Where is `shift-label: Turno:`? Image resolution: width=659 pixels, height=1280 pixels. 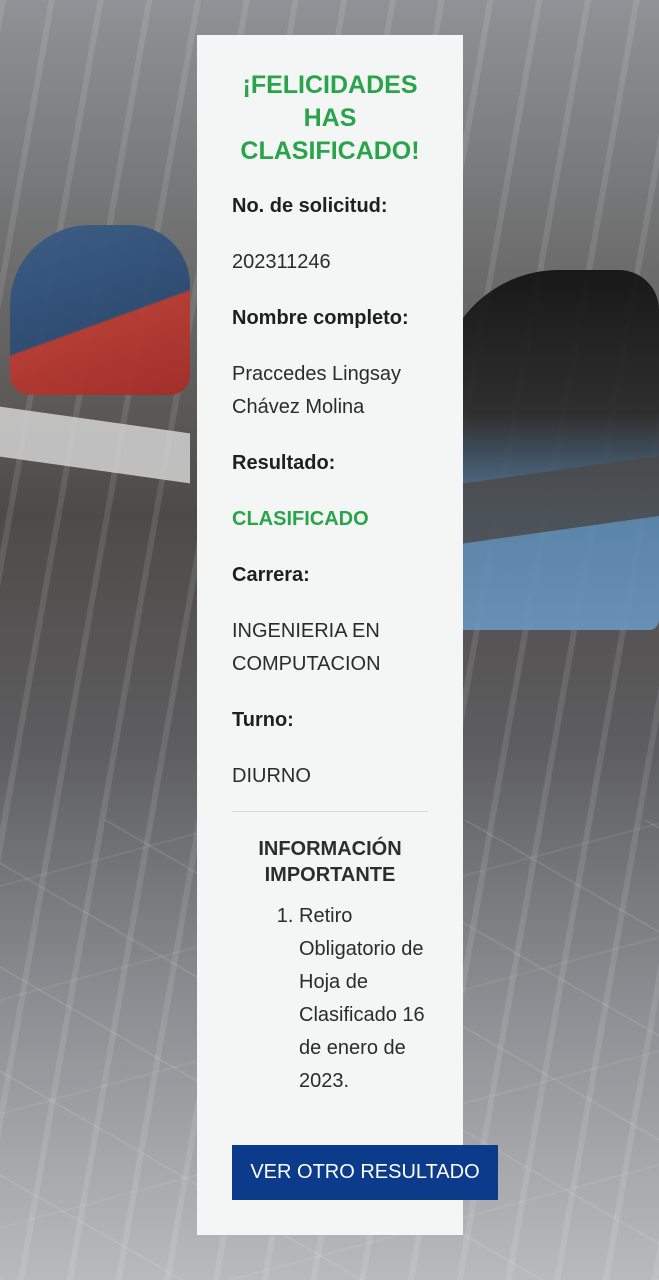 shift-label: Turno: is located at coordinates (263, 720).